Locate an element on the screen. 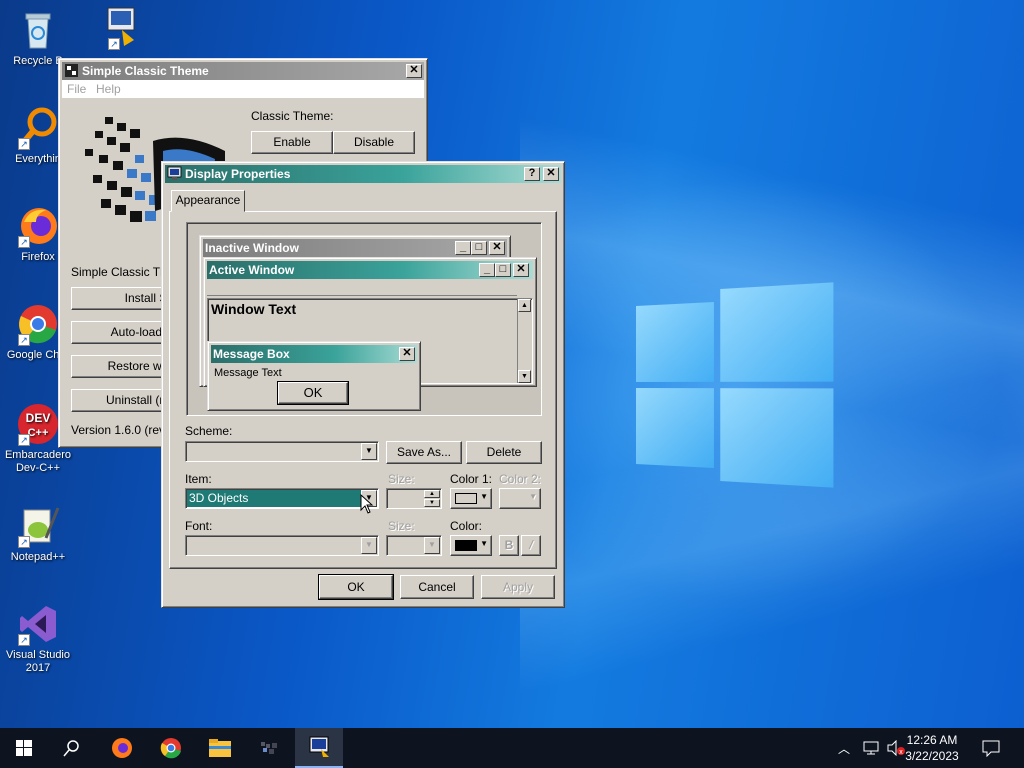 Image resolution: width=1024 pixels, height=768 pixels. delete-button: Delete is located at coordinates (504, 452).